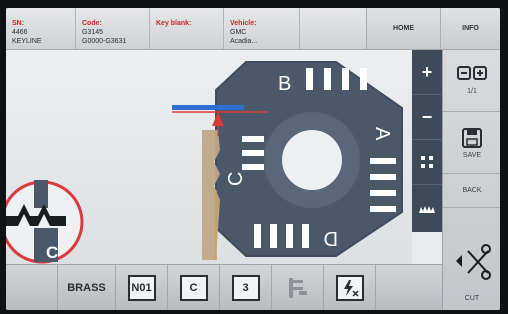 This screenshot has height=314, width=508. I want to click on power-cut-button, so click(350, 287).